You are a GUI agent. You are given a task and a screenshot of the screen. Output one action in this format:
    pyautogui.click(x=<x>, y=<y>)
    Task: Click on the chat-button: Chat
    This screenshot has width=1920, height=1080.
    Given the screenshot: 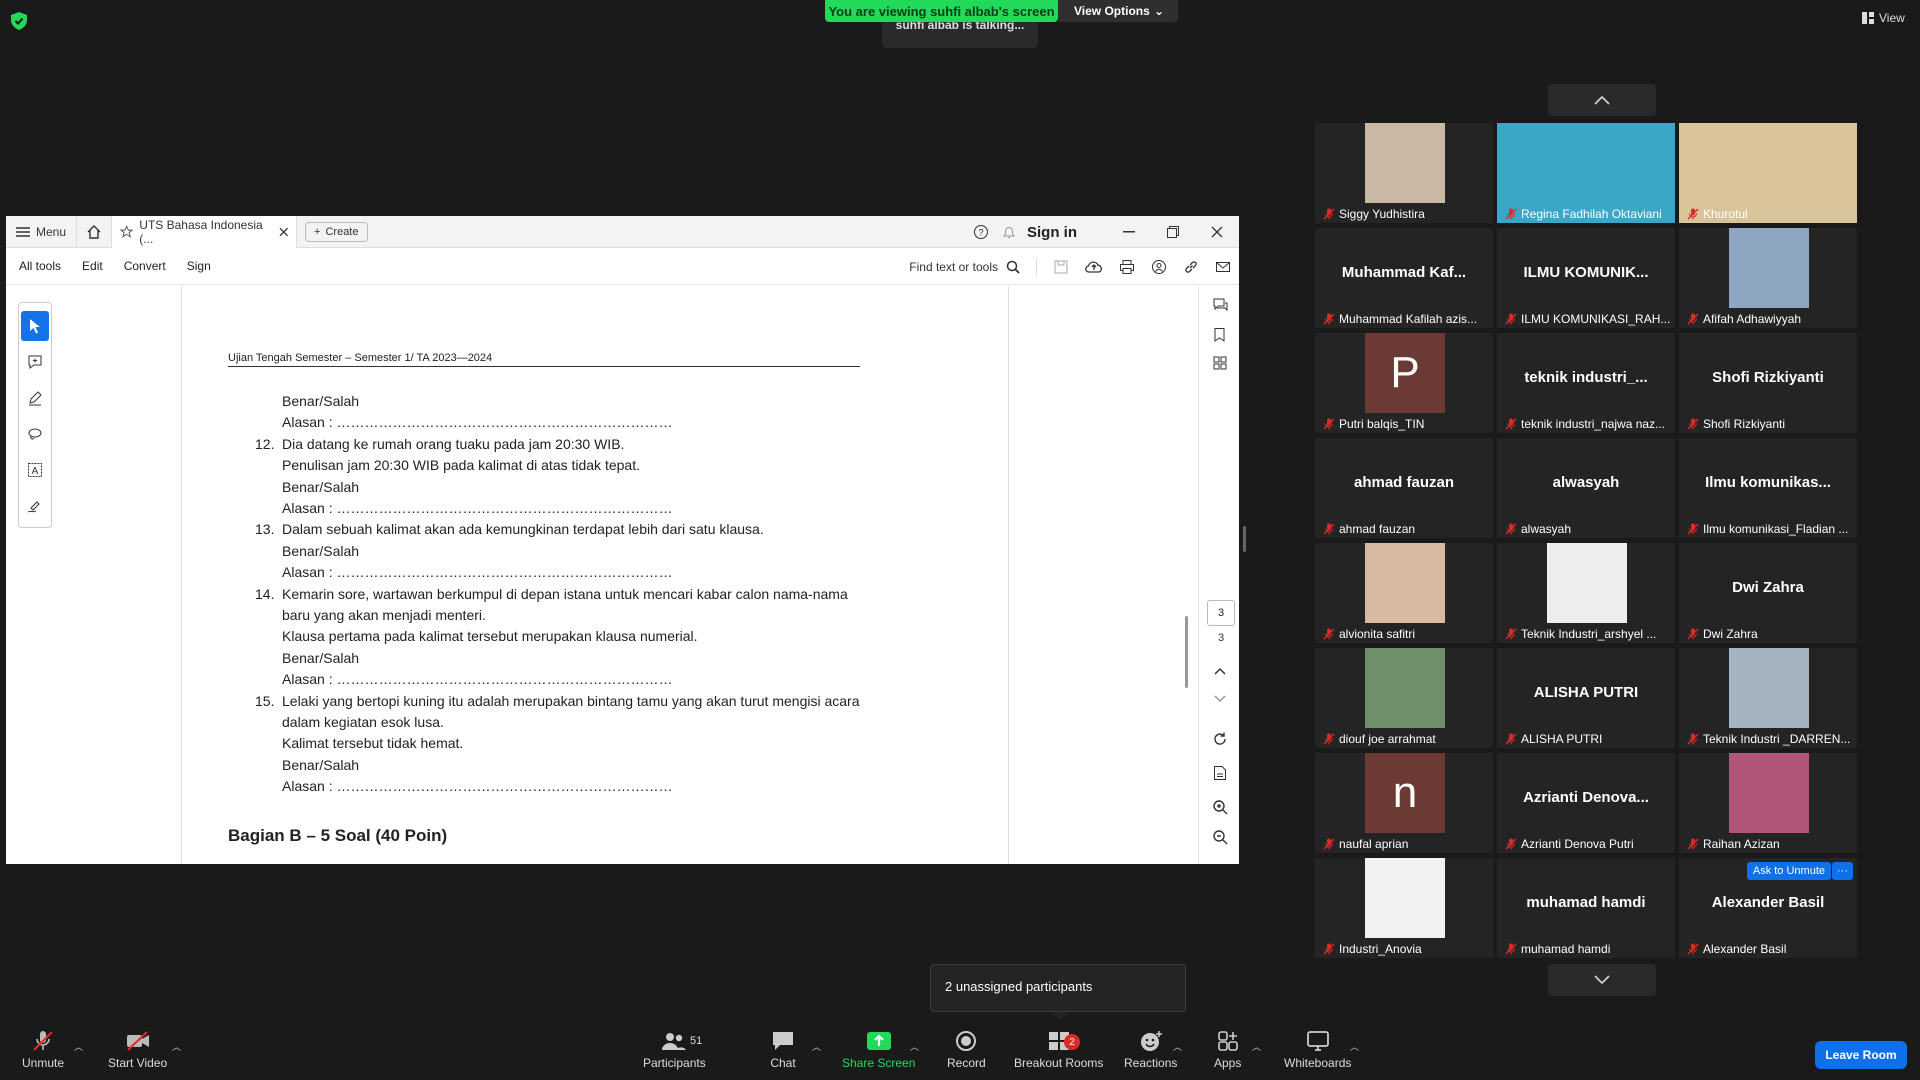 What is the action you would take?
    pyautogui.click(x=783, y=1050)
    